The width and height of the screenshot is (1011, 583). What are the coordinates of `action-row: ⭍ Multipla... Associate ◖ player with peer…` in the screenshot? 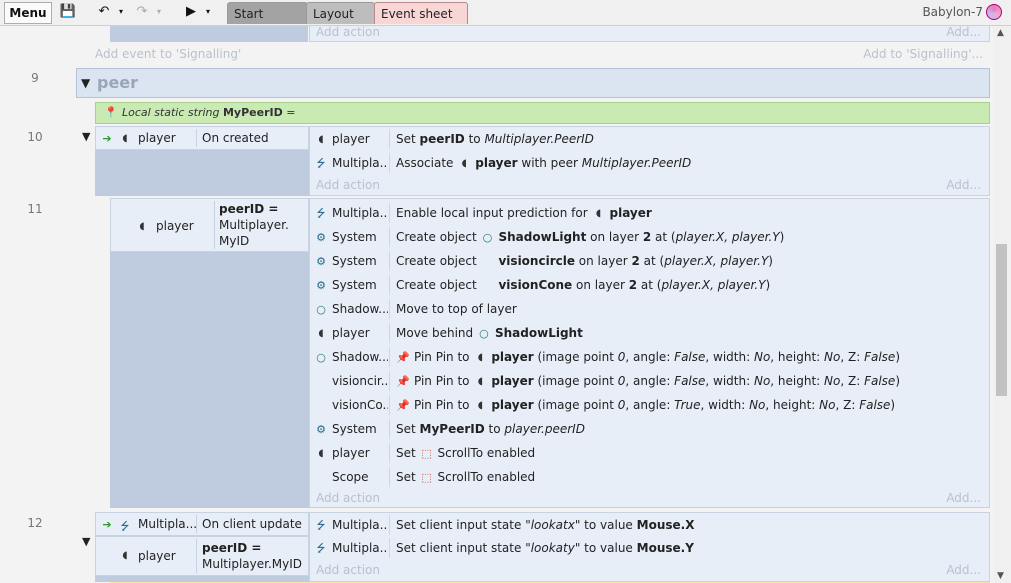 It's located at (649, 163).